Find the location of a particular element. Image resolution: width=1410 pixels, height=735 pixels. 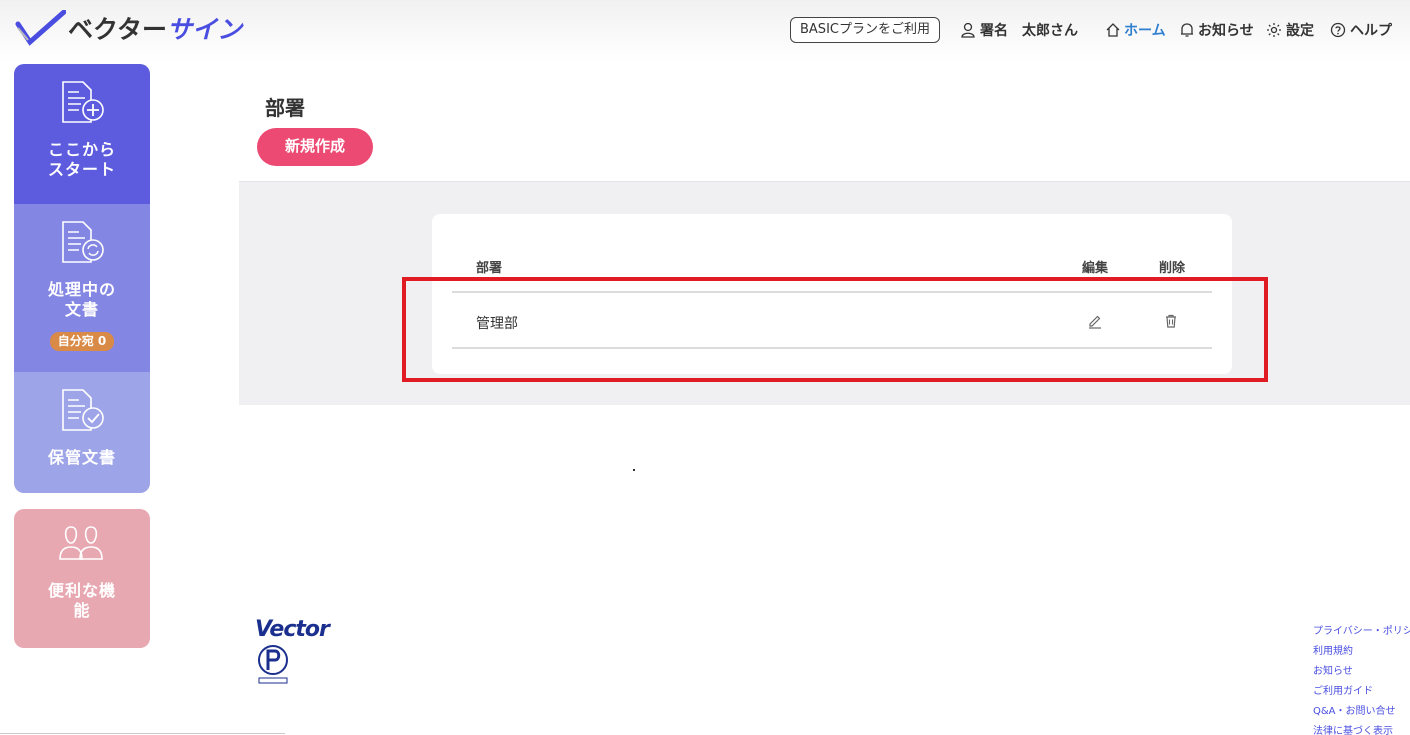

document-sync-icon is located at coordinates (82, 245).